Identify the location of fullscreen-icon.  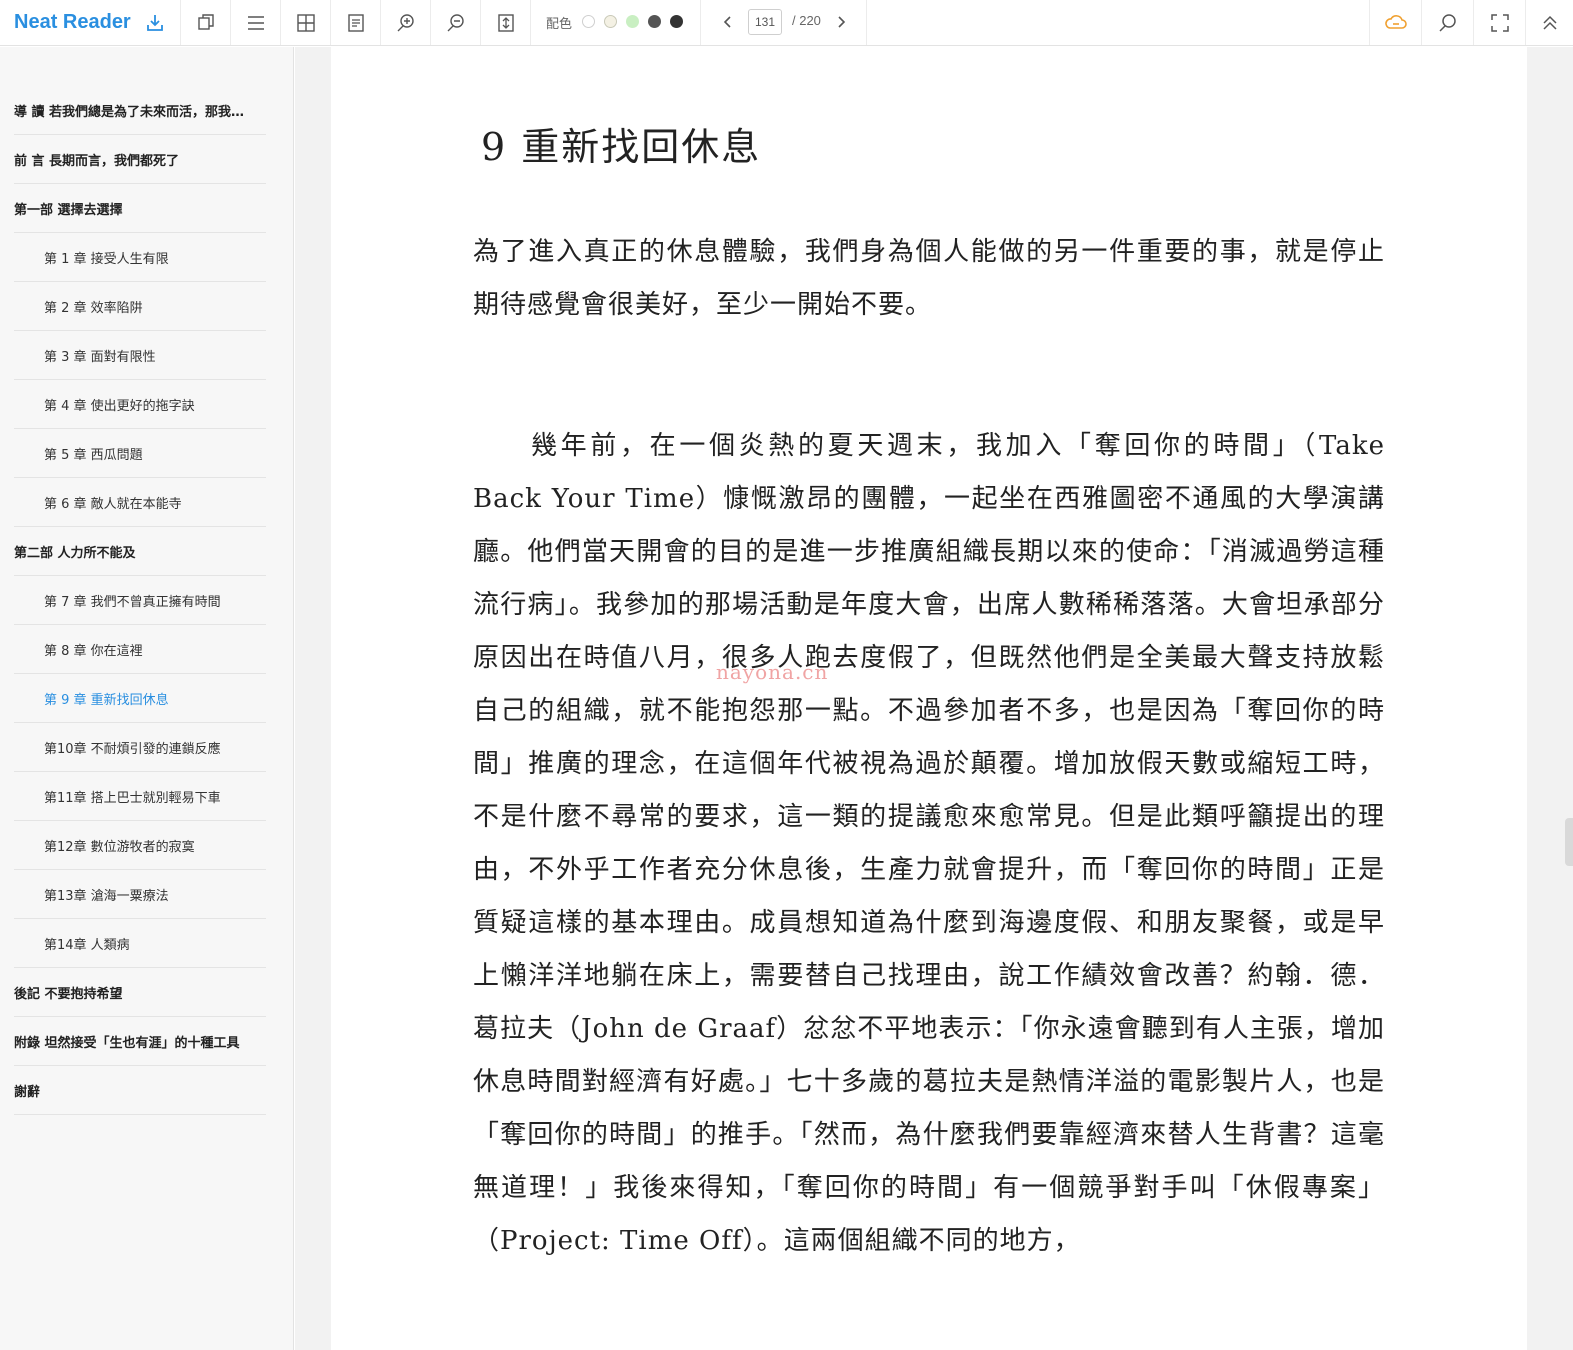
(1499, 22).